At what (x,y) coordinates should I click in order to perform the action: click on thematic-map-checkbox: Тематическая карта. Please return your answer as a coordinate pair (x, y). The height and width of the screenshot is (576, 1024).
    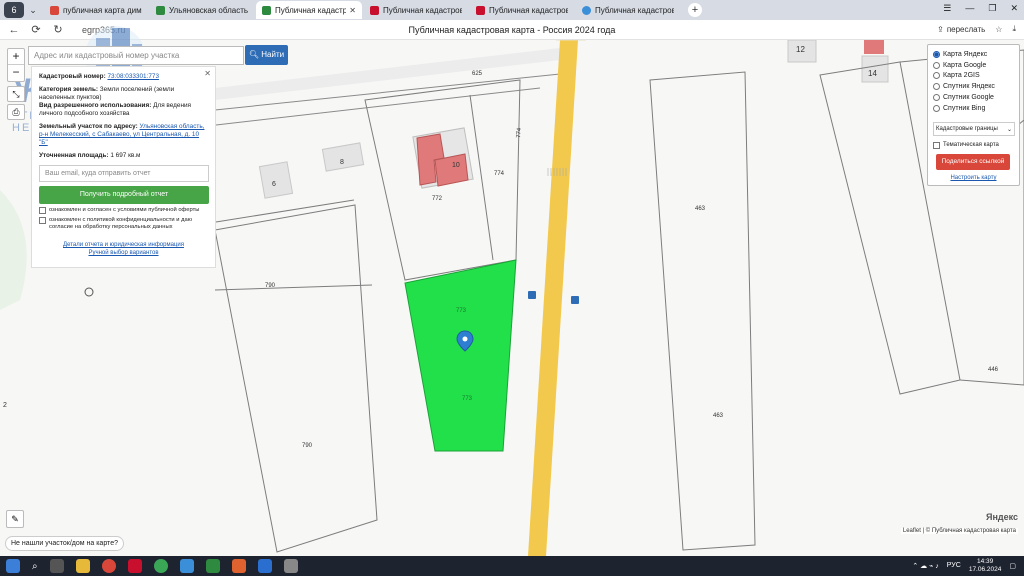
    Looking at the image, I should click on (973, 145).